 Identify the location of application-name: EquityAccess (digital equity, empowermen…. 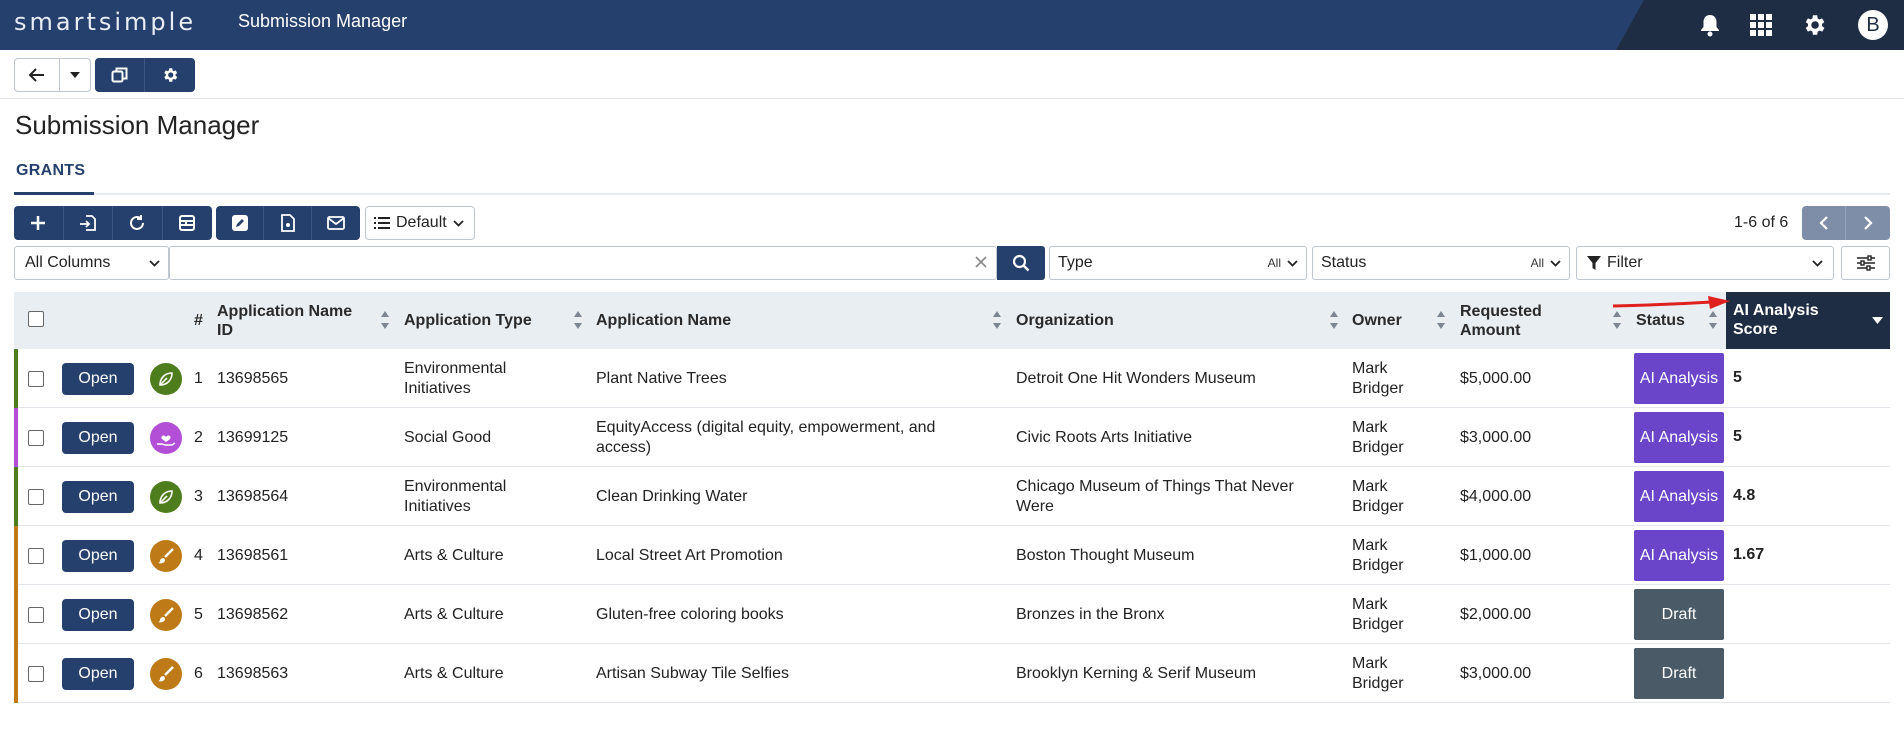
(766, 437).